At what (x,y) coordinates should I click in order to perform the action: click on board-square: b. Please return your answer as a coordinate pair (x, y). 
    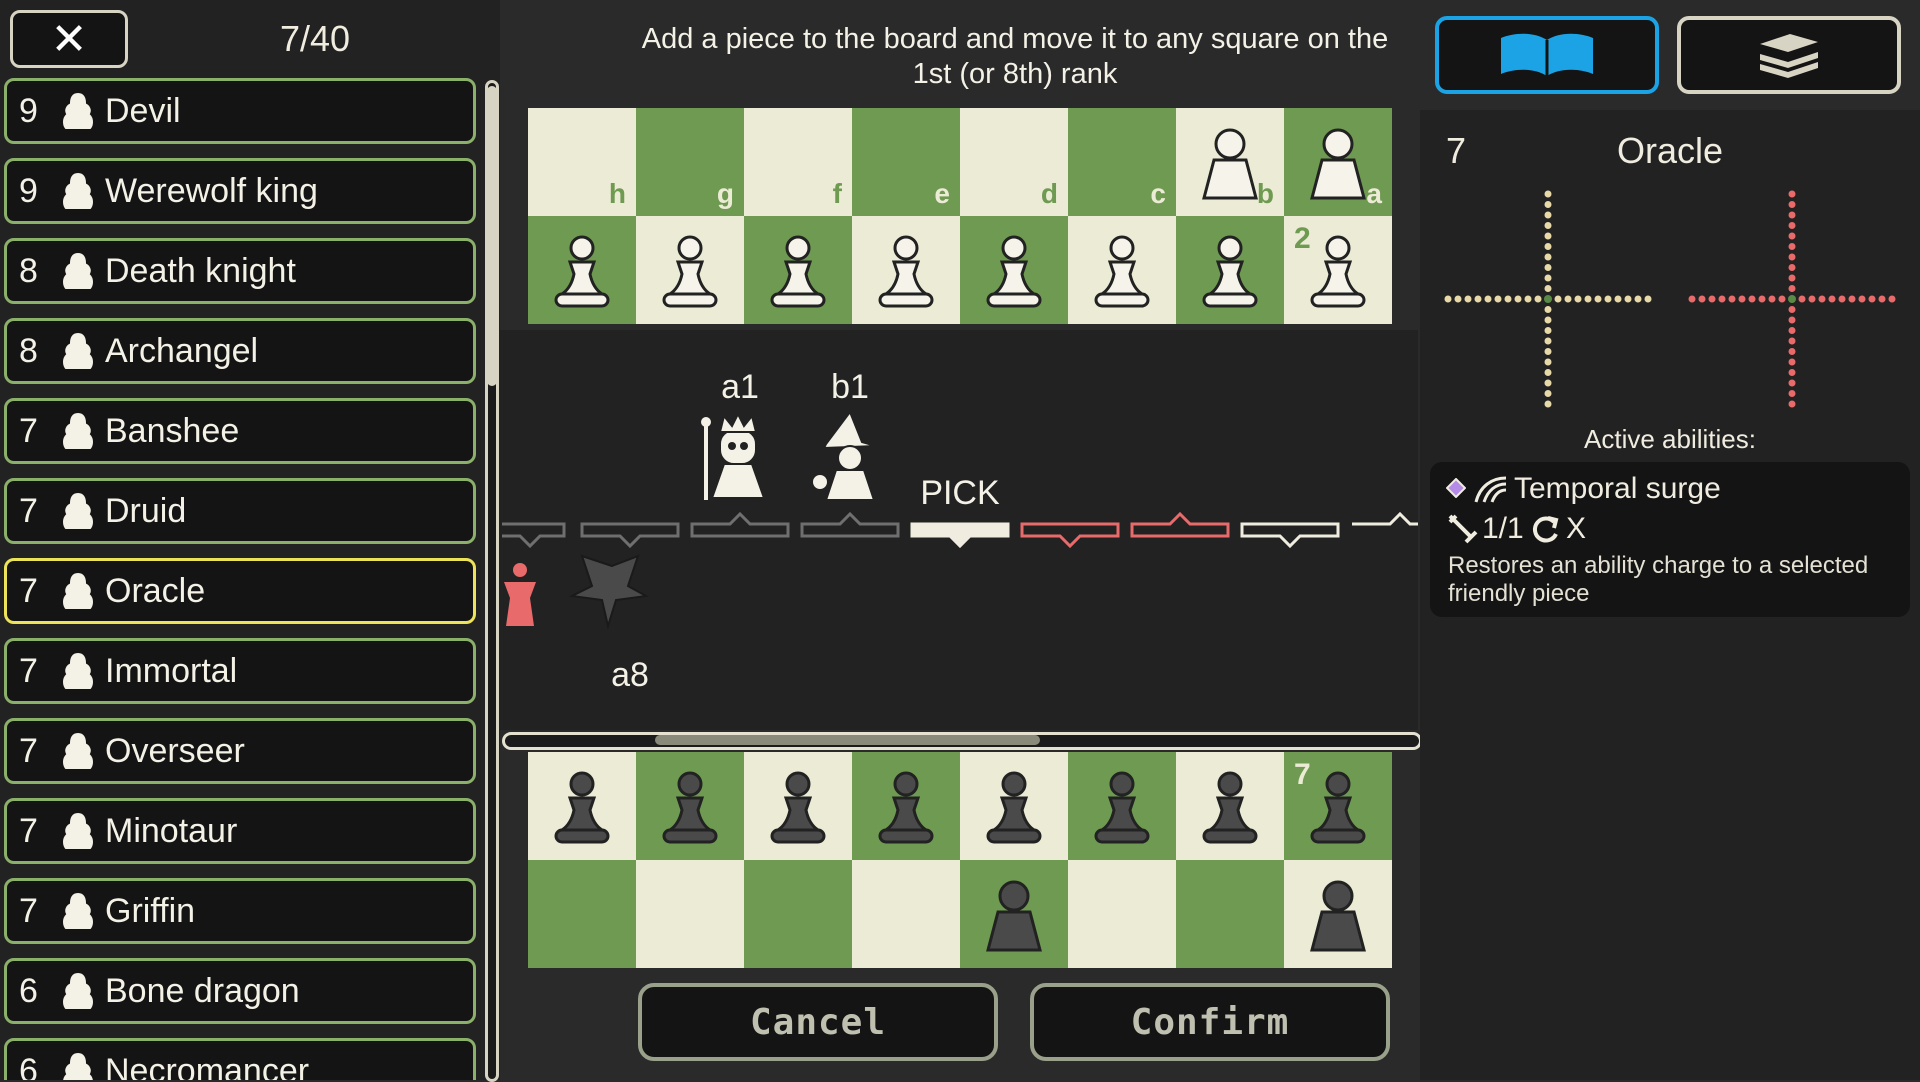
    Looking at the image, I should click on (1230, 162).